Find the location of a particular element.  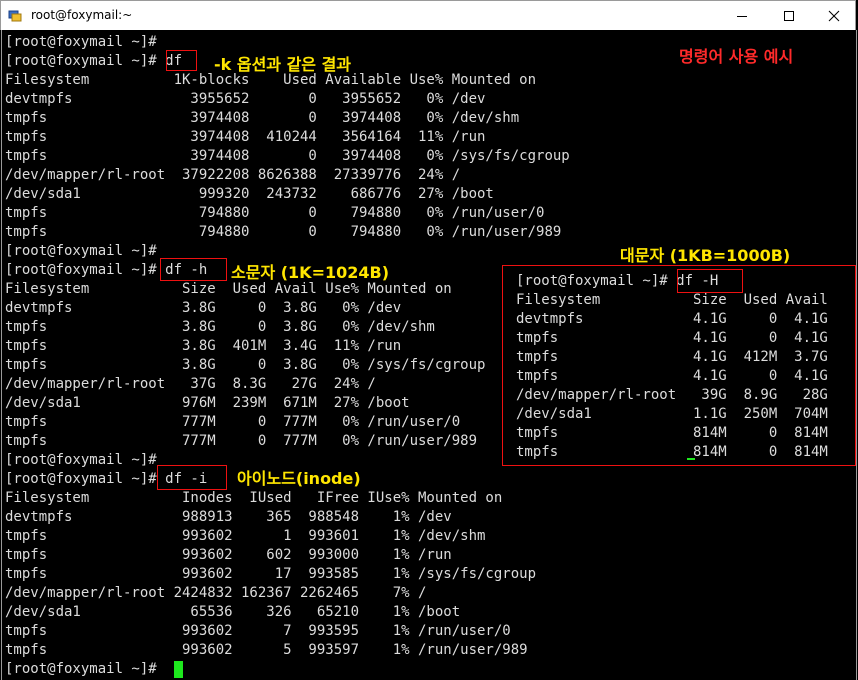

command-highlight-df-i is located at coordinates (192, 477).